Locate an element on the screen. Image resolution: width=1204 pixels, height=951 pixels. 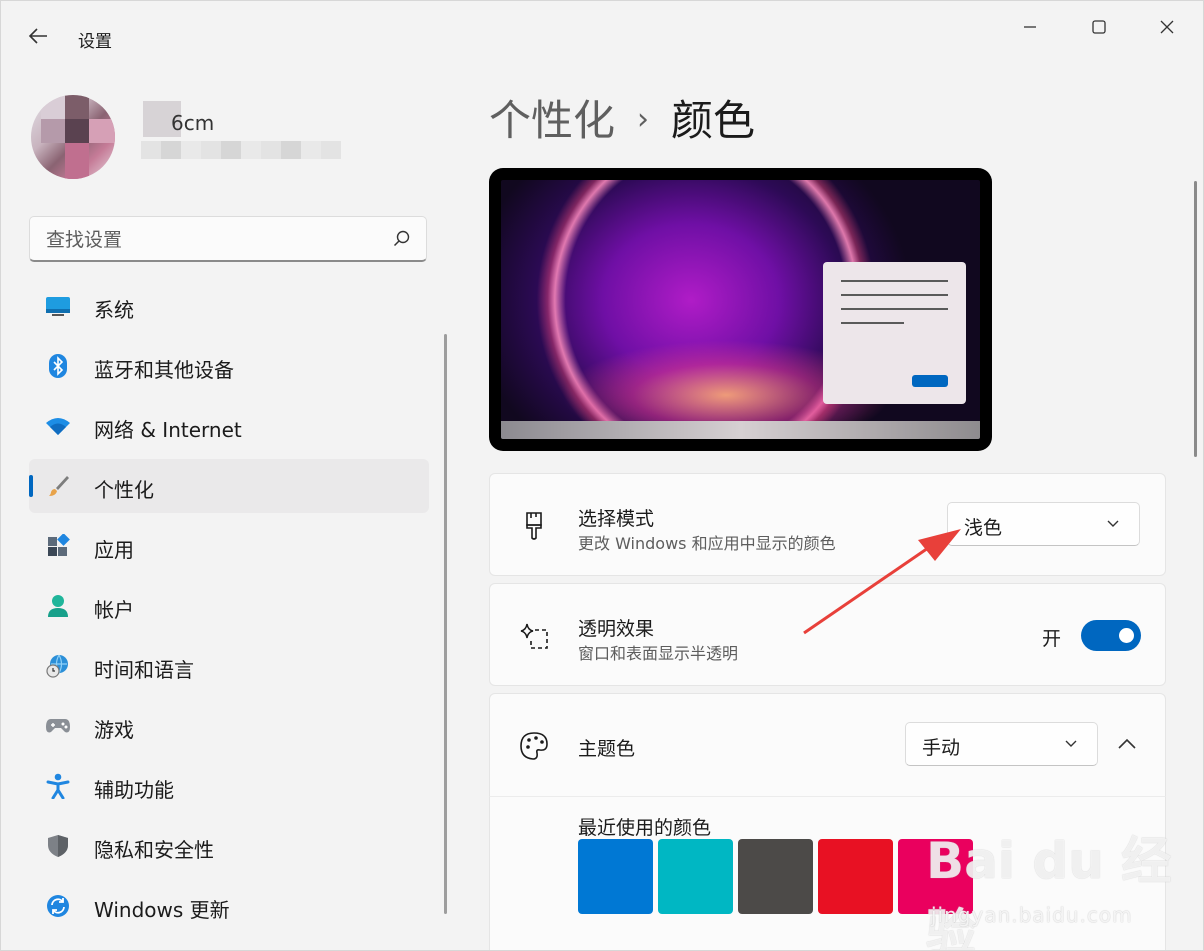
sidebar-item-accessibility: 辅助功能 is located at coordinates (229, 786).